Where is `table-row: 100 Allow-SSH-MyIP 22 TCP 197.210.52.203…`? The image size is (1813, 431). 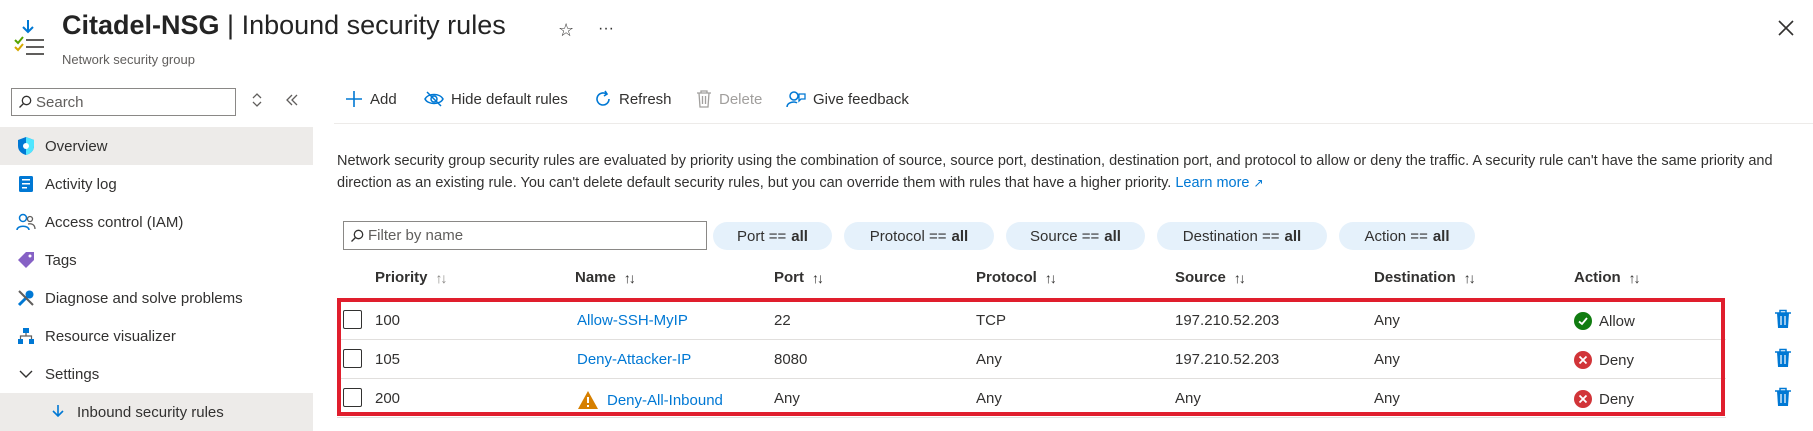 table-row: 100 Allow-SSH-MyIP 22 TCP 197.210.52.203… is located at coordinates (1031, 320).